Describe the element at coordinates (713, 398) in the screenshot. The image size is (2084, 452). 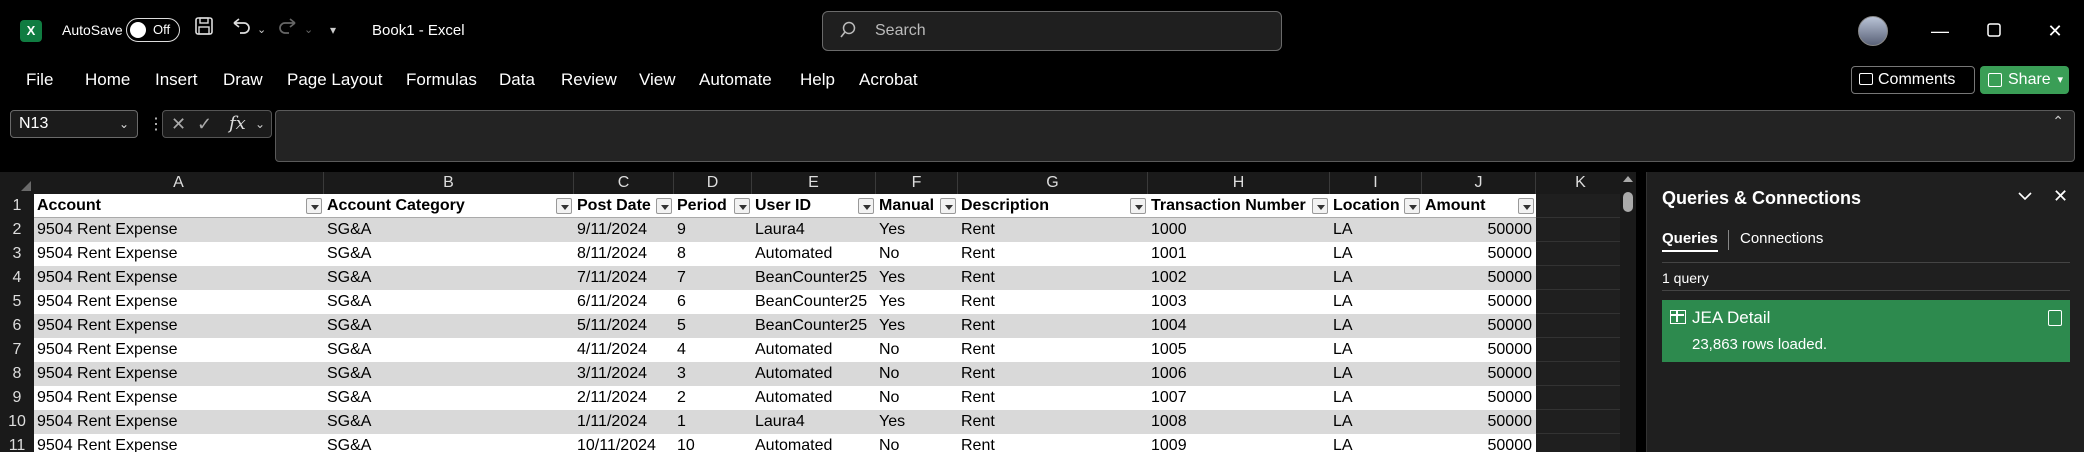
I see `table-cell: 2` at that location.